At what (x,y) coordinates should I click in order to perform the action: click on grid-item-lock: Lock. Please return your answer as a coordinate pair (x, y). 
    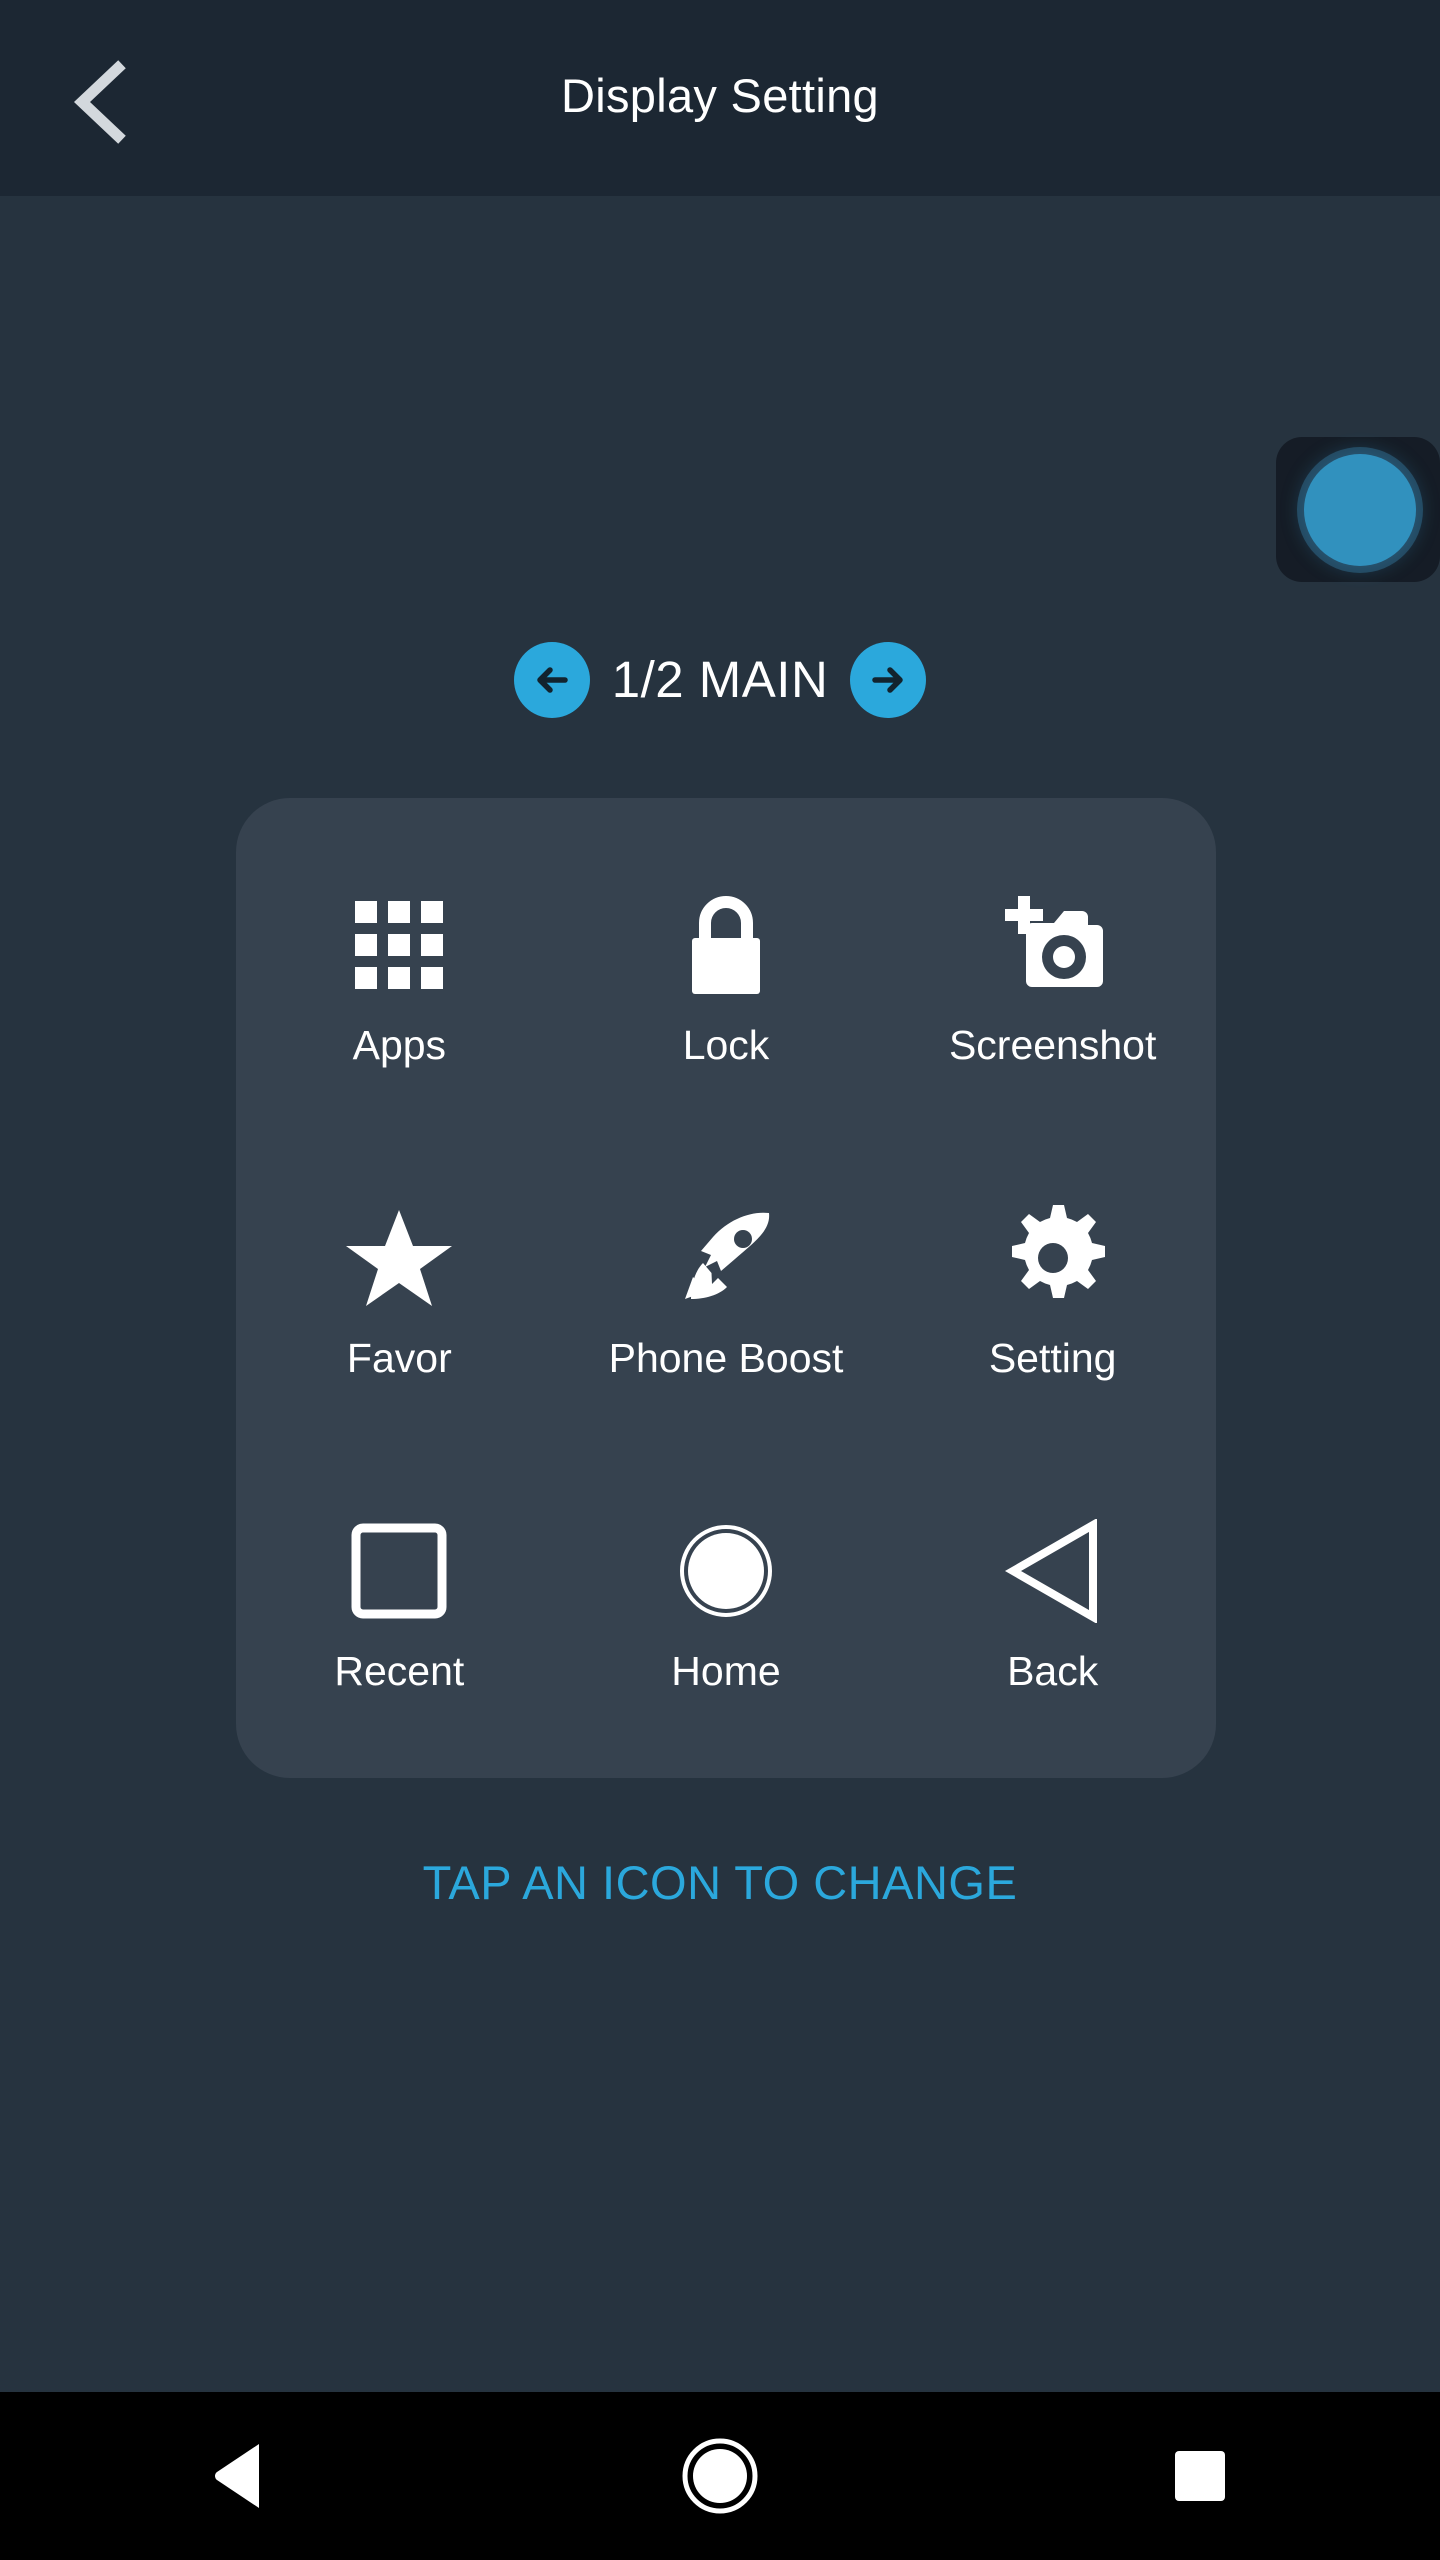
    Looking at the image, I should click on (726, 976).